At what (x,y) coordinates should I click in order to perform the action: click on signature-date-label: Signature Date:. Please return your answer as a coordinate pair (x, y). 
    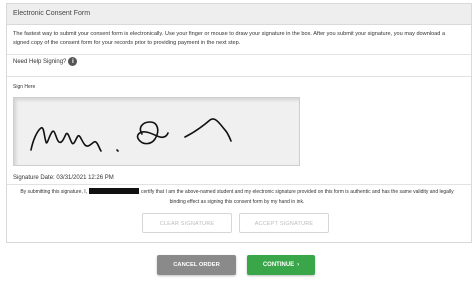
    Looking at the image, I should click on (34, 178).